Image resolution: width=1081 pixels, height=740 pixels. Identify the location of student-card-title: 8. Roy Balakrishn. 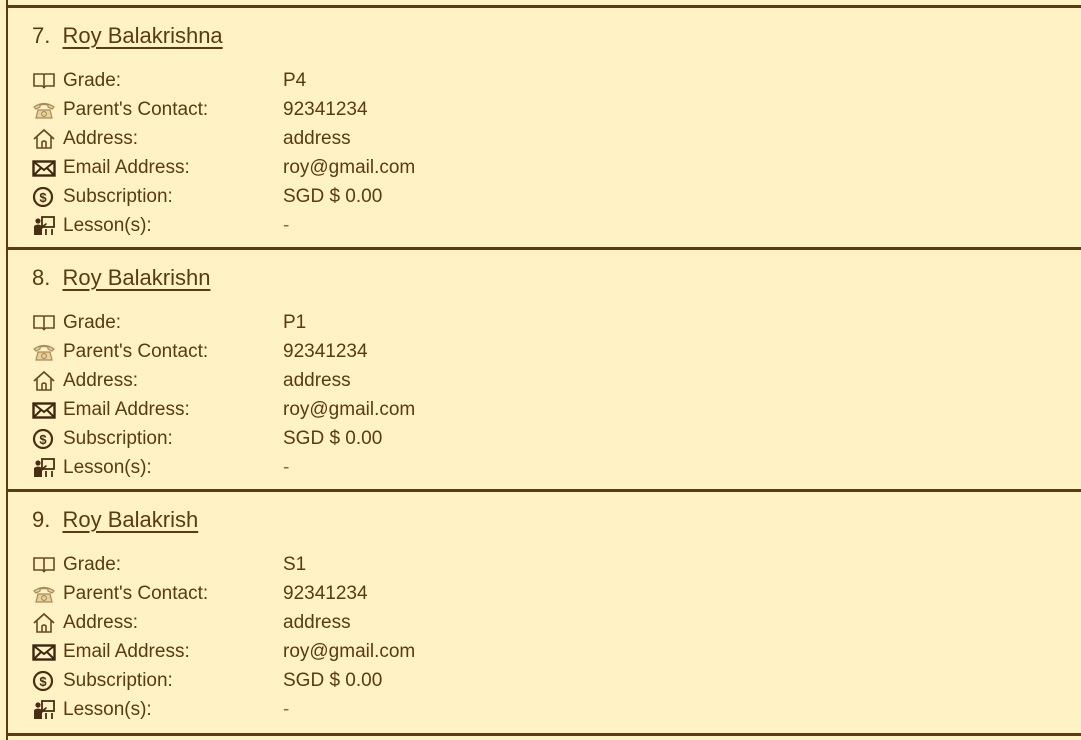
(121, 278).